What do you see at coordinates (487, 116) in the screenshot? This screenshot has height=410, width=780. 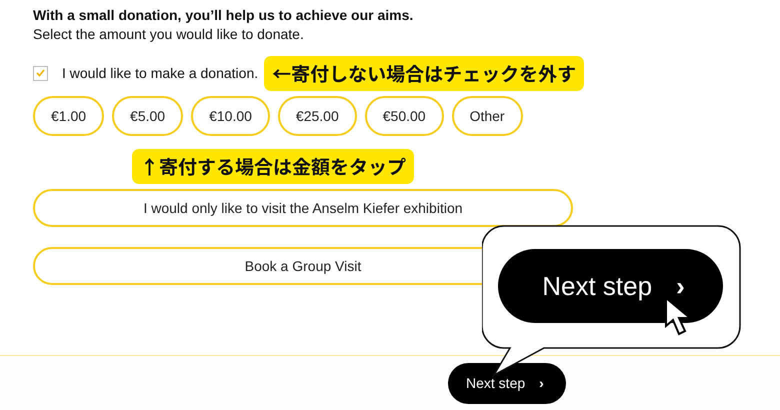 I see `amount-button: Other` at bounding box center [487, 116].